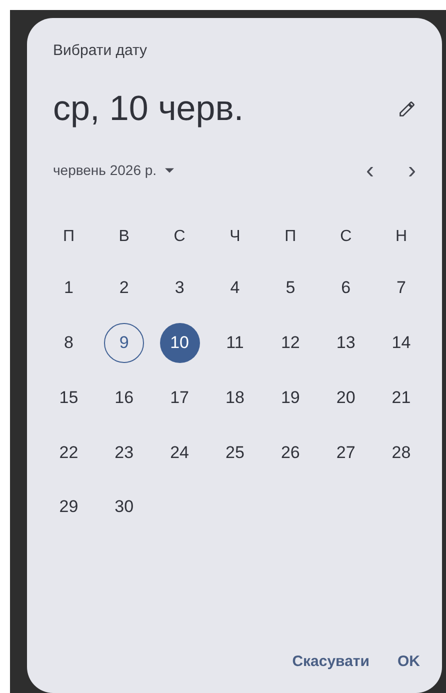  Describe the element at coordinates (290, 342) in the screenshot. I see `day-cell: 12` at that location.